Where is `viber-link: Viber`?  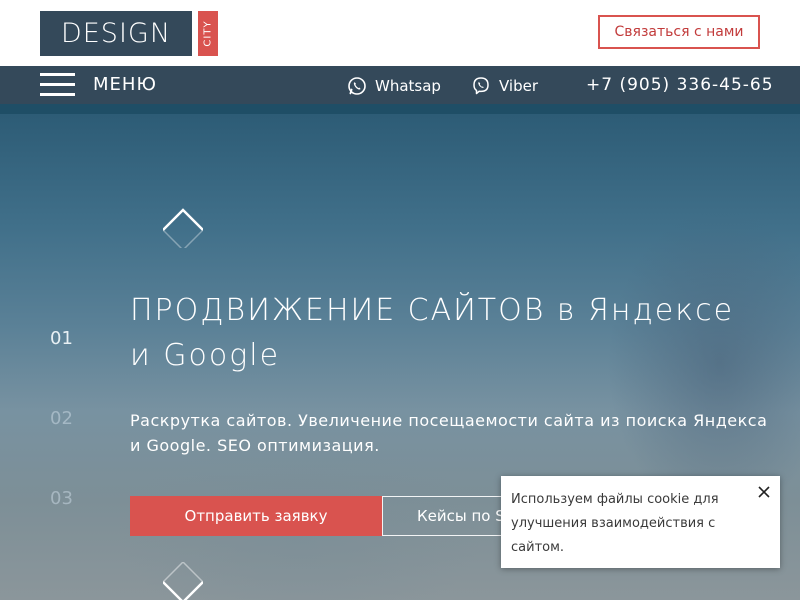 viber-link: Viber is located at coordinates (504, 86).